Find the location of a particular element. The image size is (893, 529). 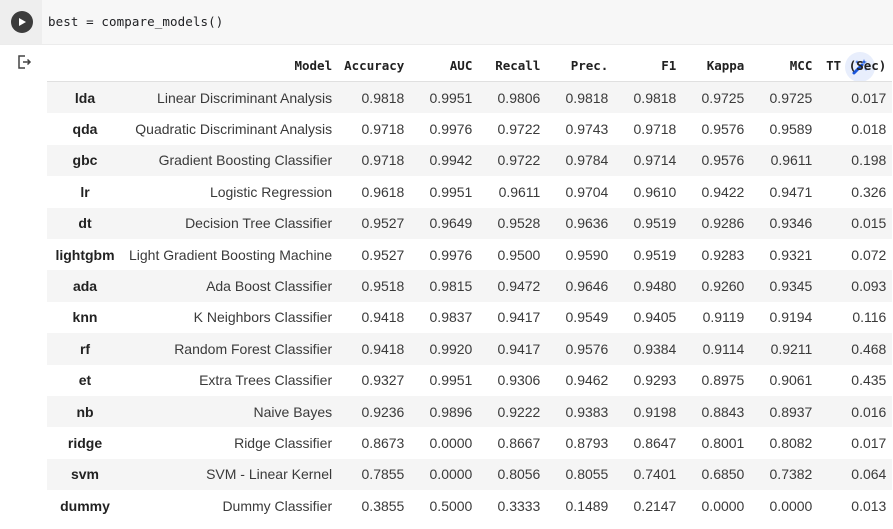

prec-value: 0.9743 is located at coordinates (587, 129).